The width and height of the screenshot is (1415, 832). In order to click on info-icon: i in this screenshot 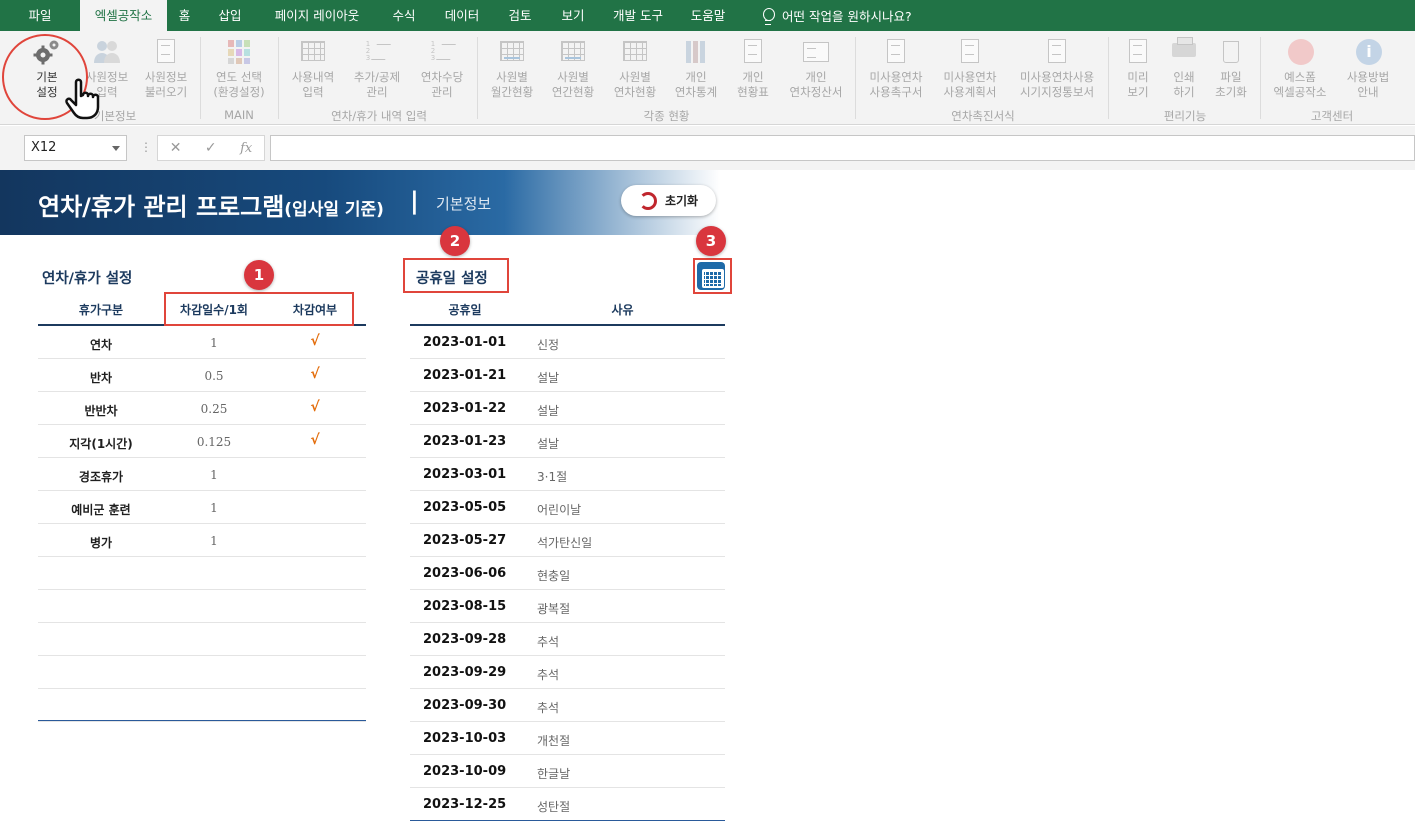, I will do `click(1368, 52)`.